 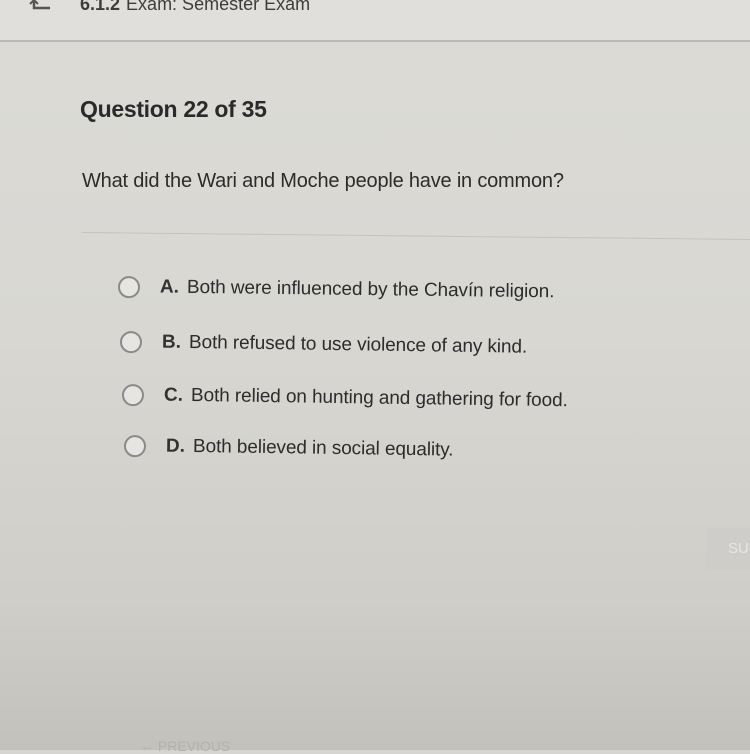 What do you see at coordinates (133, 395) in the screenshot?
I see `radio-button-c` at bounding box center [133, 395].